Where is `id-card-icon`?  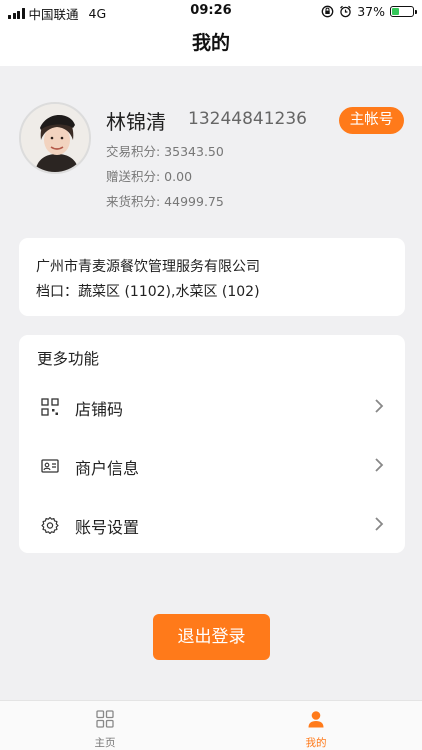
id-card-icon is located at coordinates (50, 466).